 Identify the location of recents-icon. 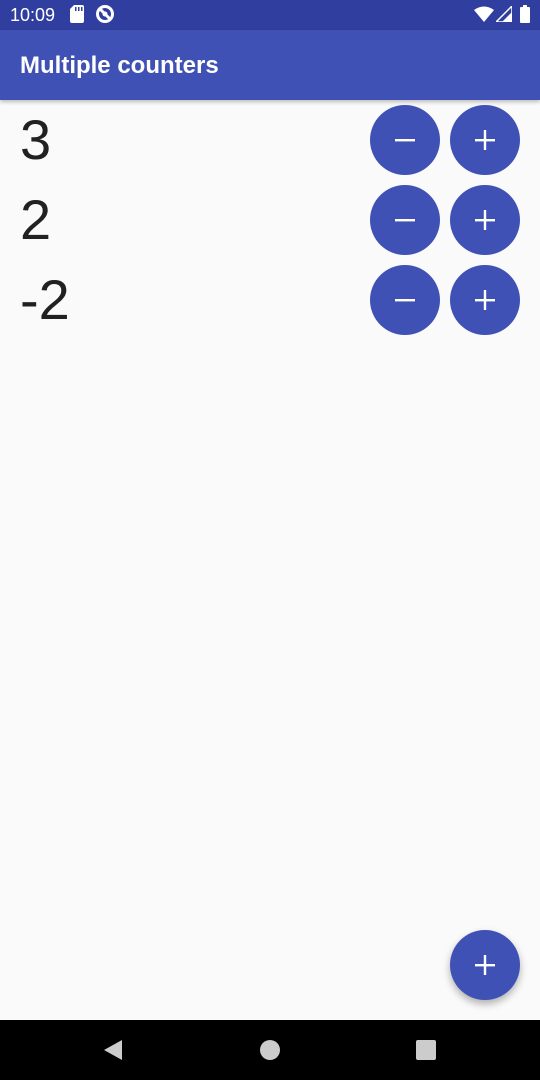
(426, 1050).